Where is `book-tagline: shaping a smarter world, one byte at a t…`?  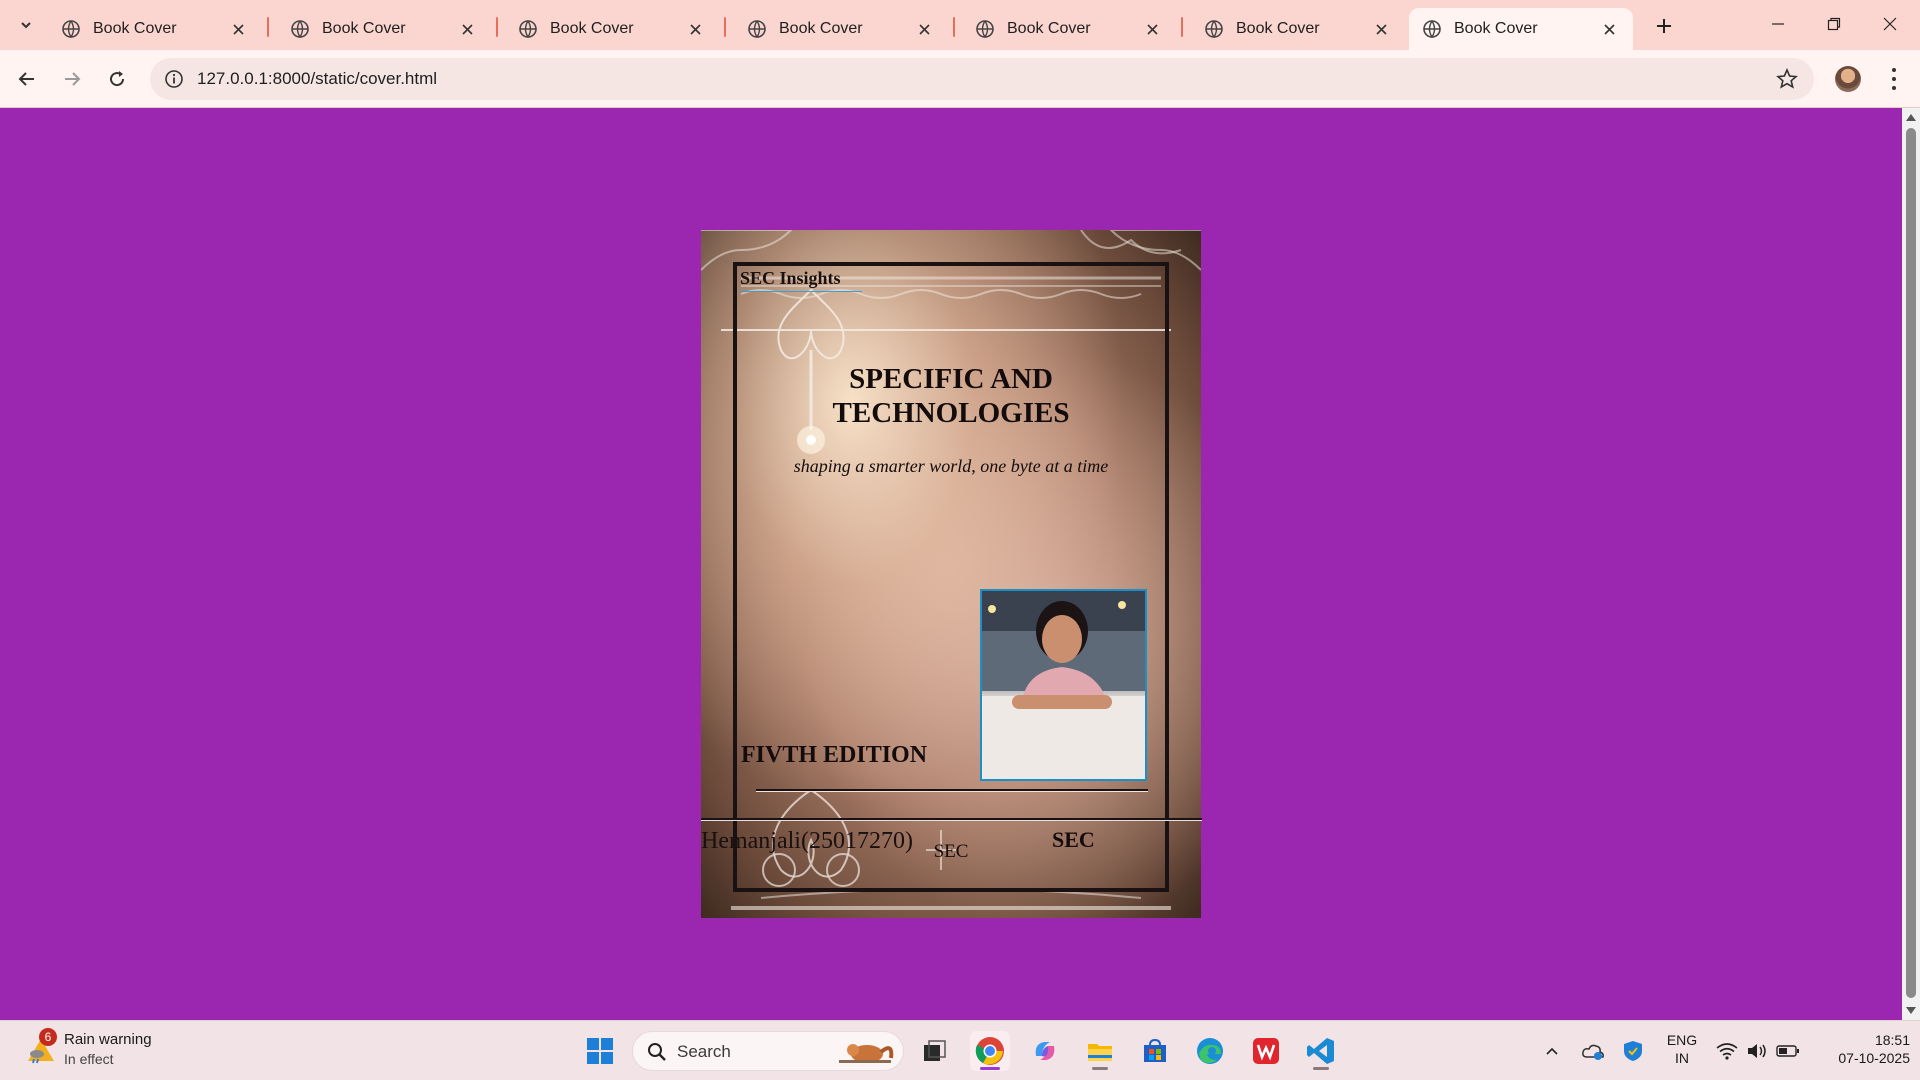 book-tagline: shaping a smarter world, one byte at a t… is located at coordinates (951, 466).